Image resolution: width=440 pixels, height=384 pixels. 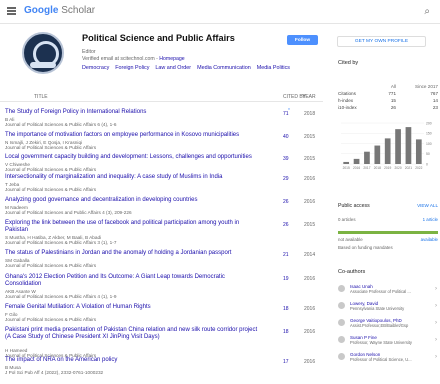 What do you see at coordinates (430, 219) in the screenshot?
I see `public-access-right-count: 1 article` at bounding box center [430, 219].